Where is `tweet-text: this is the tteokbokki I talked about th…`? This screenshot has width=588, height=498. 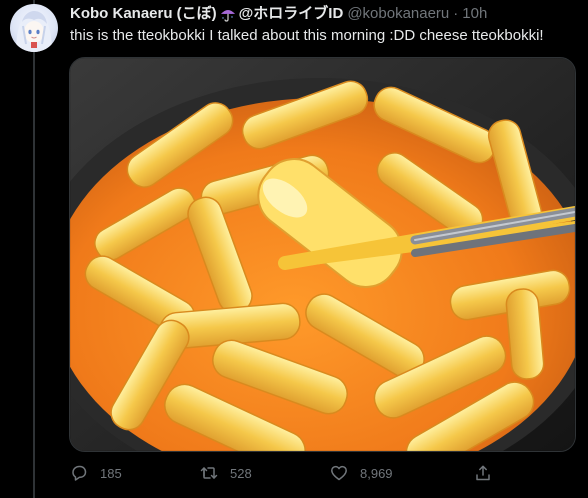
tweet-text: this is the tteokbokki I talked about th… is located at coordinates (307, 35).